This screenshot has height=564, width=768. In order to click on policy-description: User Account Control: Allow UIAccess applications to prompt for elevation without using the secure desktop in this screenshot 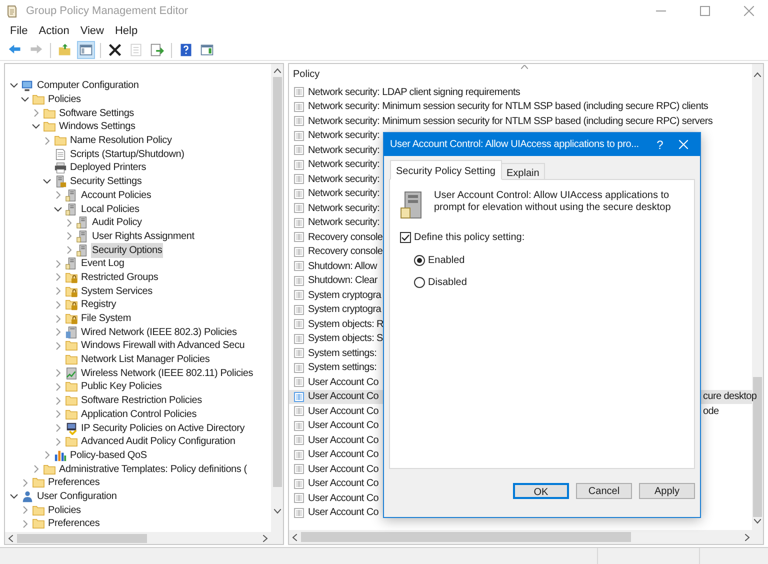, I will do `click(553, 202)`.